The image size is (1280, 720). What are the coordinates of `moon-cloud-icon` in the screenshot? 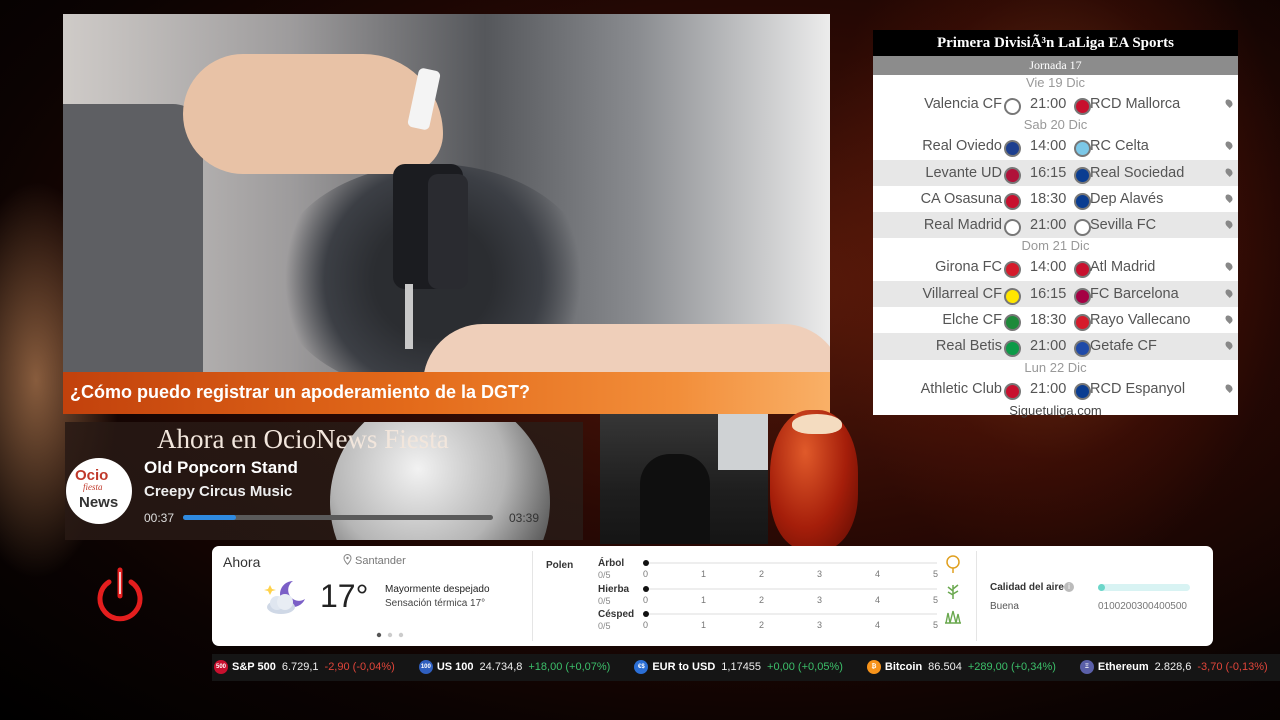 It's located at (284, 597).